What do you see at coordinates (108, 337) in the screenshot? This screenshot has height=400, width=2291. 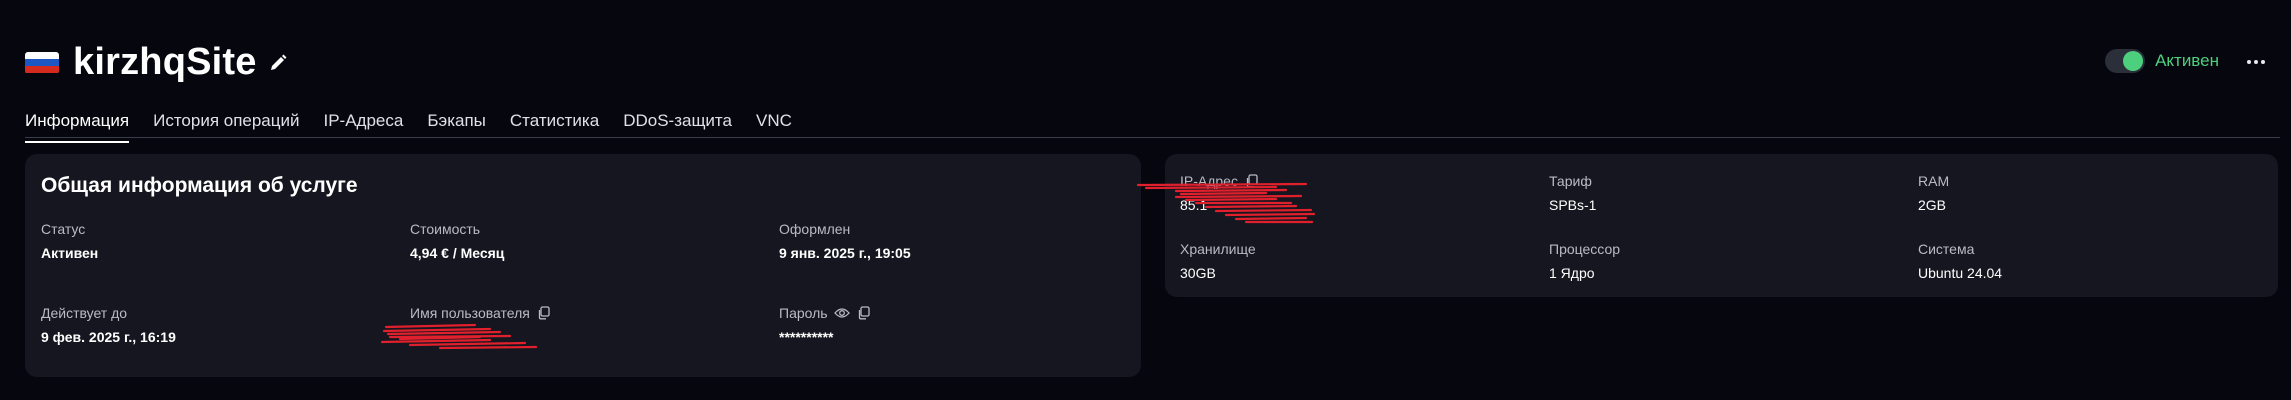 I see `valid-until-field-value: 9 фев. 2025 г., 16:19` at bounding box center [108, 337].